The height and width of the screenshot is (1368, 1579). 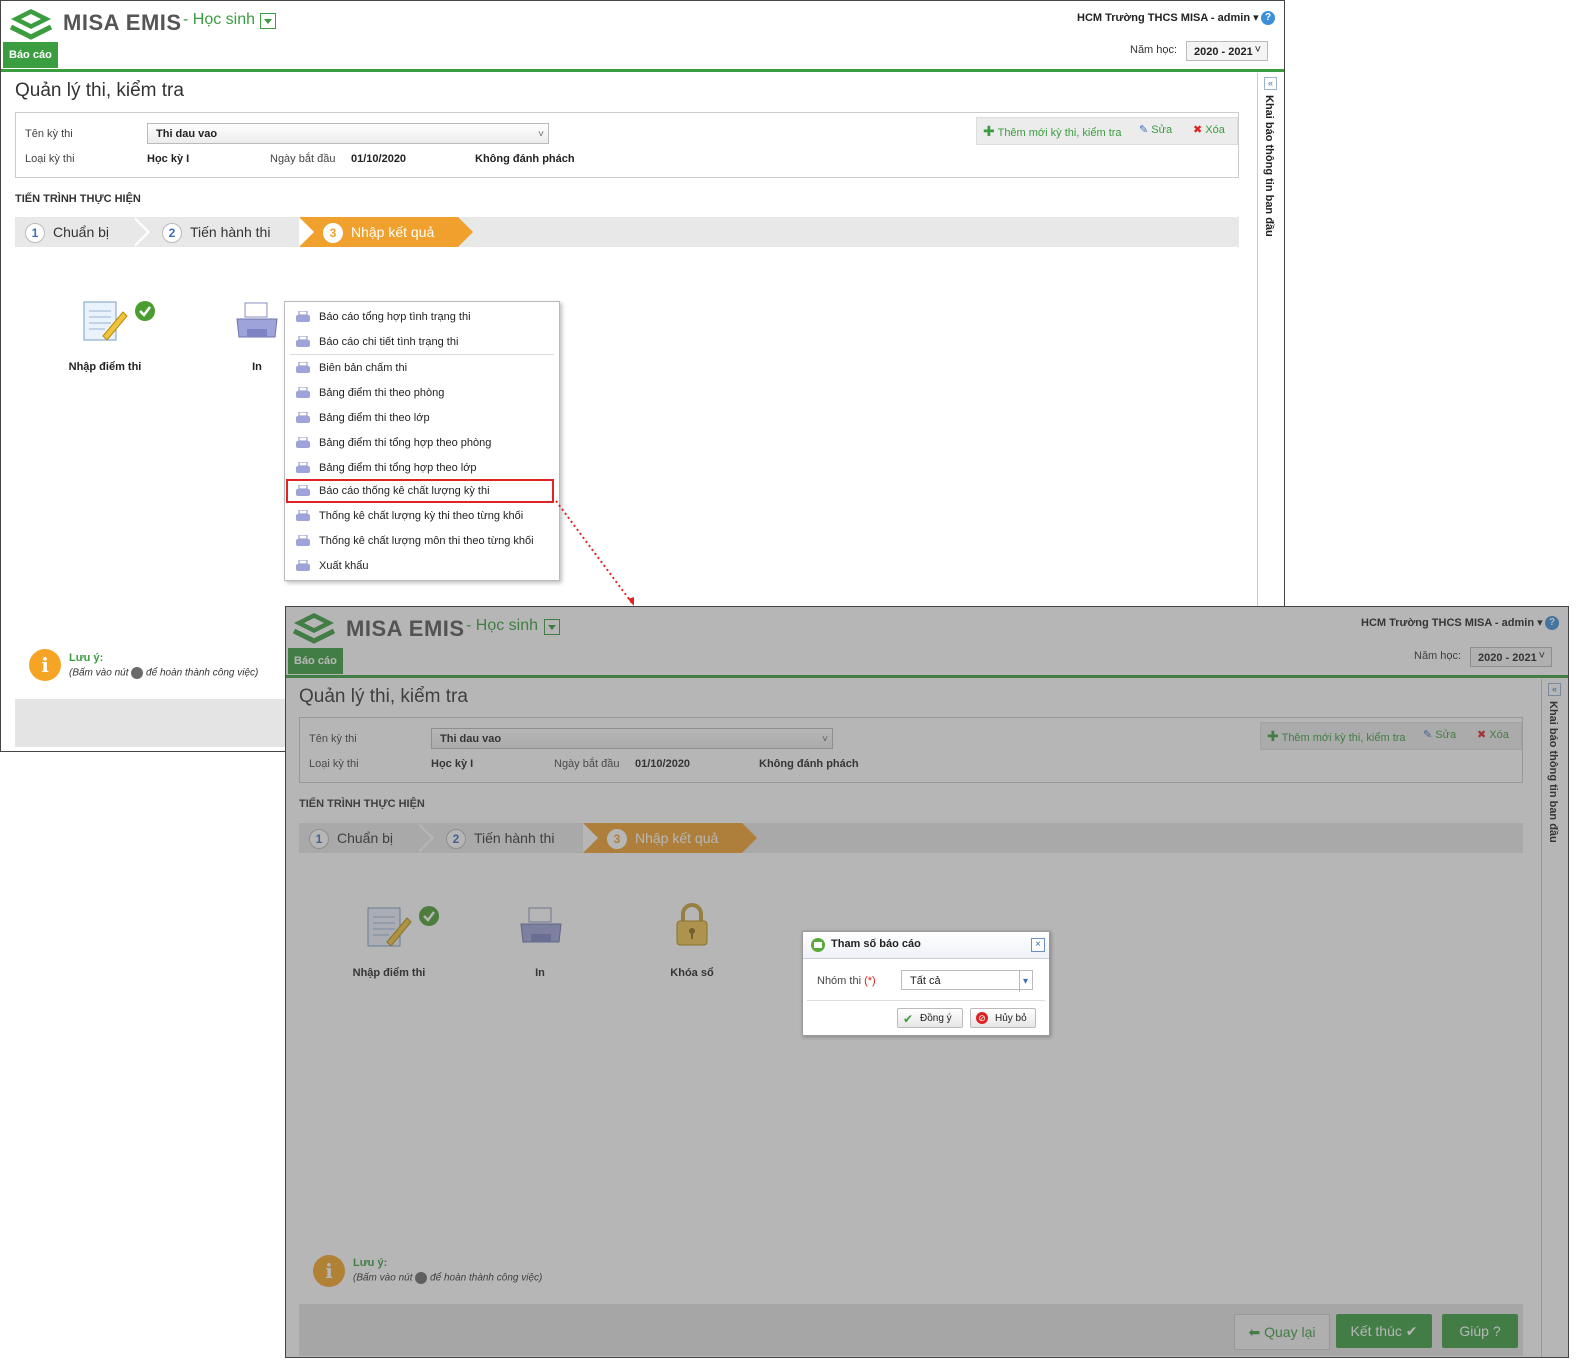 What do you see at coordinates (122, 22) in the screenshot?
I see `brand-name: MISA EMIS` at bounding box center [122, 22].